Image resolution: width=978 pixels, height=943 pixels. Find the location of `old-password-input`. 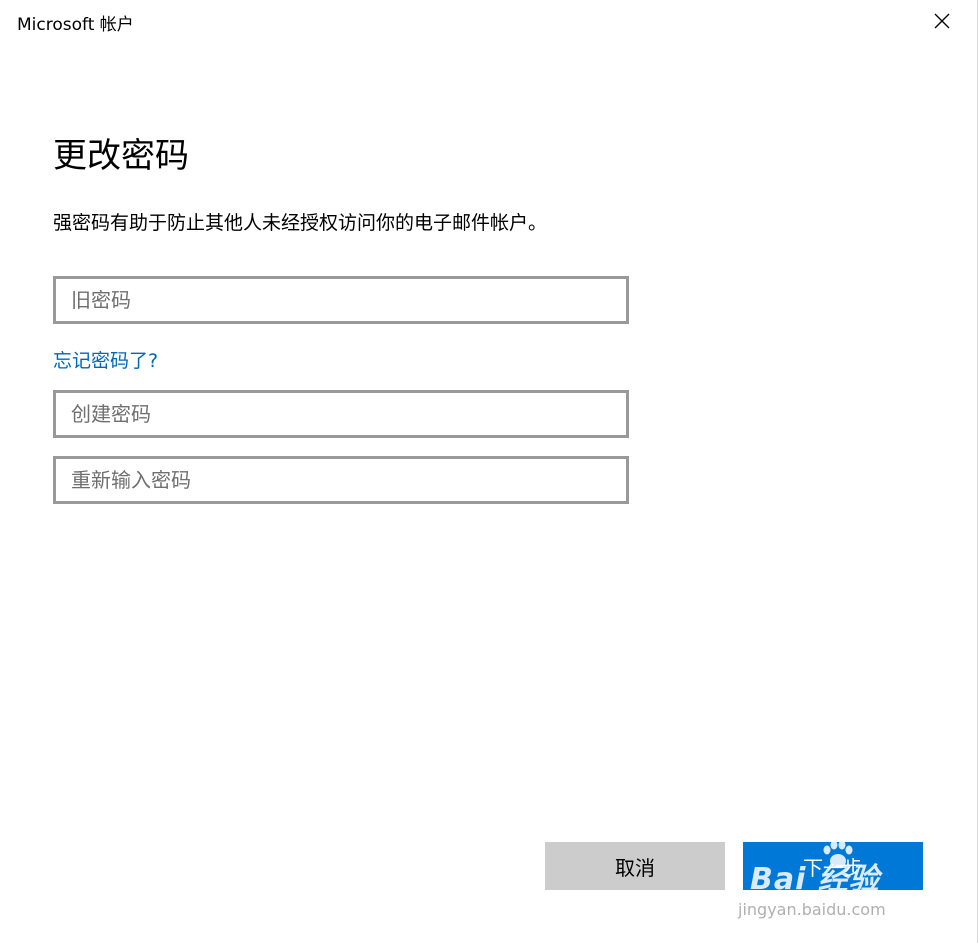

old-password-input is located at coordinates (341, 300).